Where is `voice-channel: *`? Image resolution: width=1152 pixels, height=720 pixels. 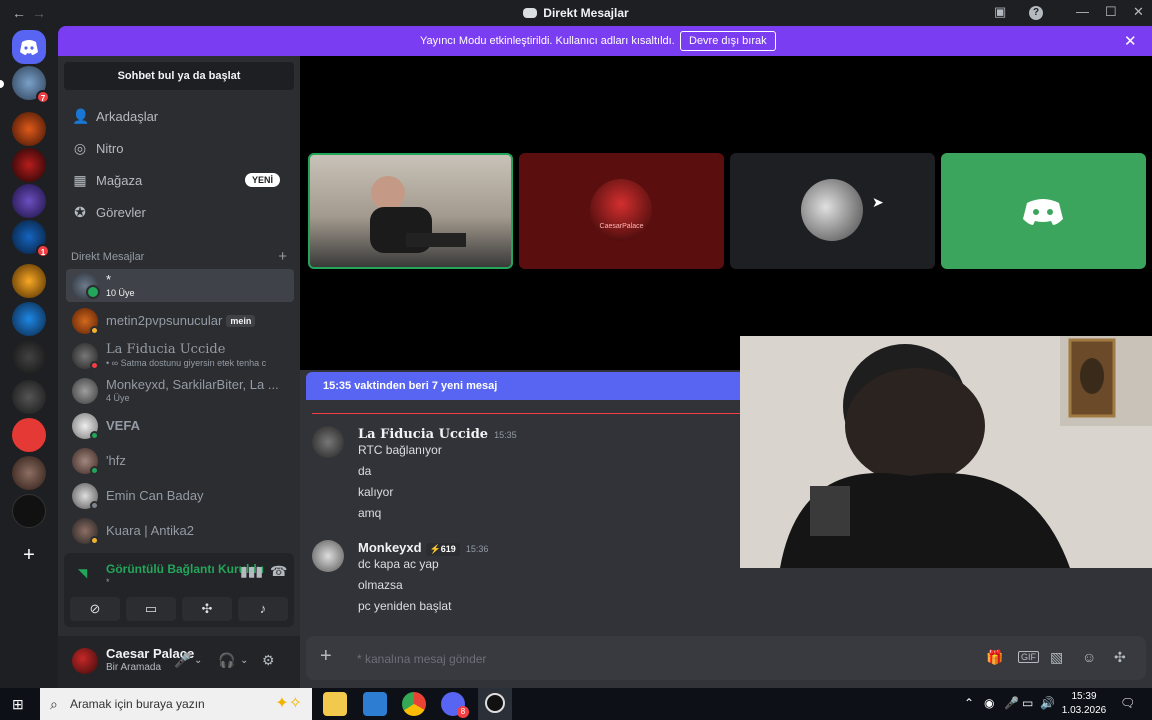 voice-channel: * is located at coordinates (108, 582).